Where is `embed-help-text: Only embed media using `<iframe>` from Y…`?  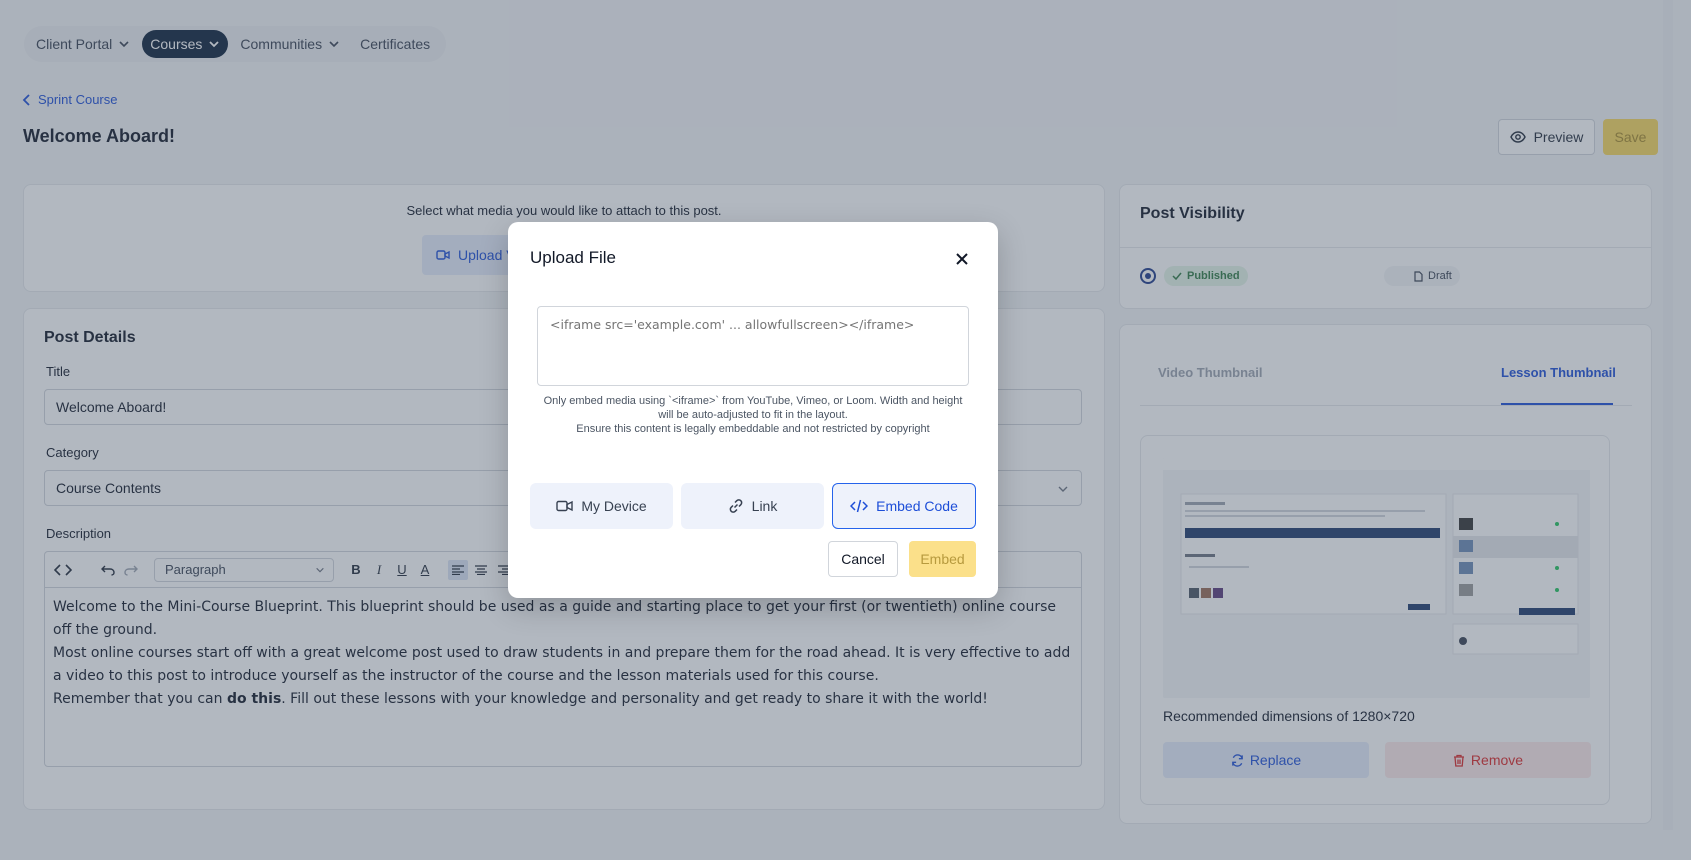 embed-help-text: Only embed media using `<iframe>` from Y… is located at coordinates (753, 415).